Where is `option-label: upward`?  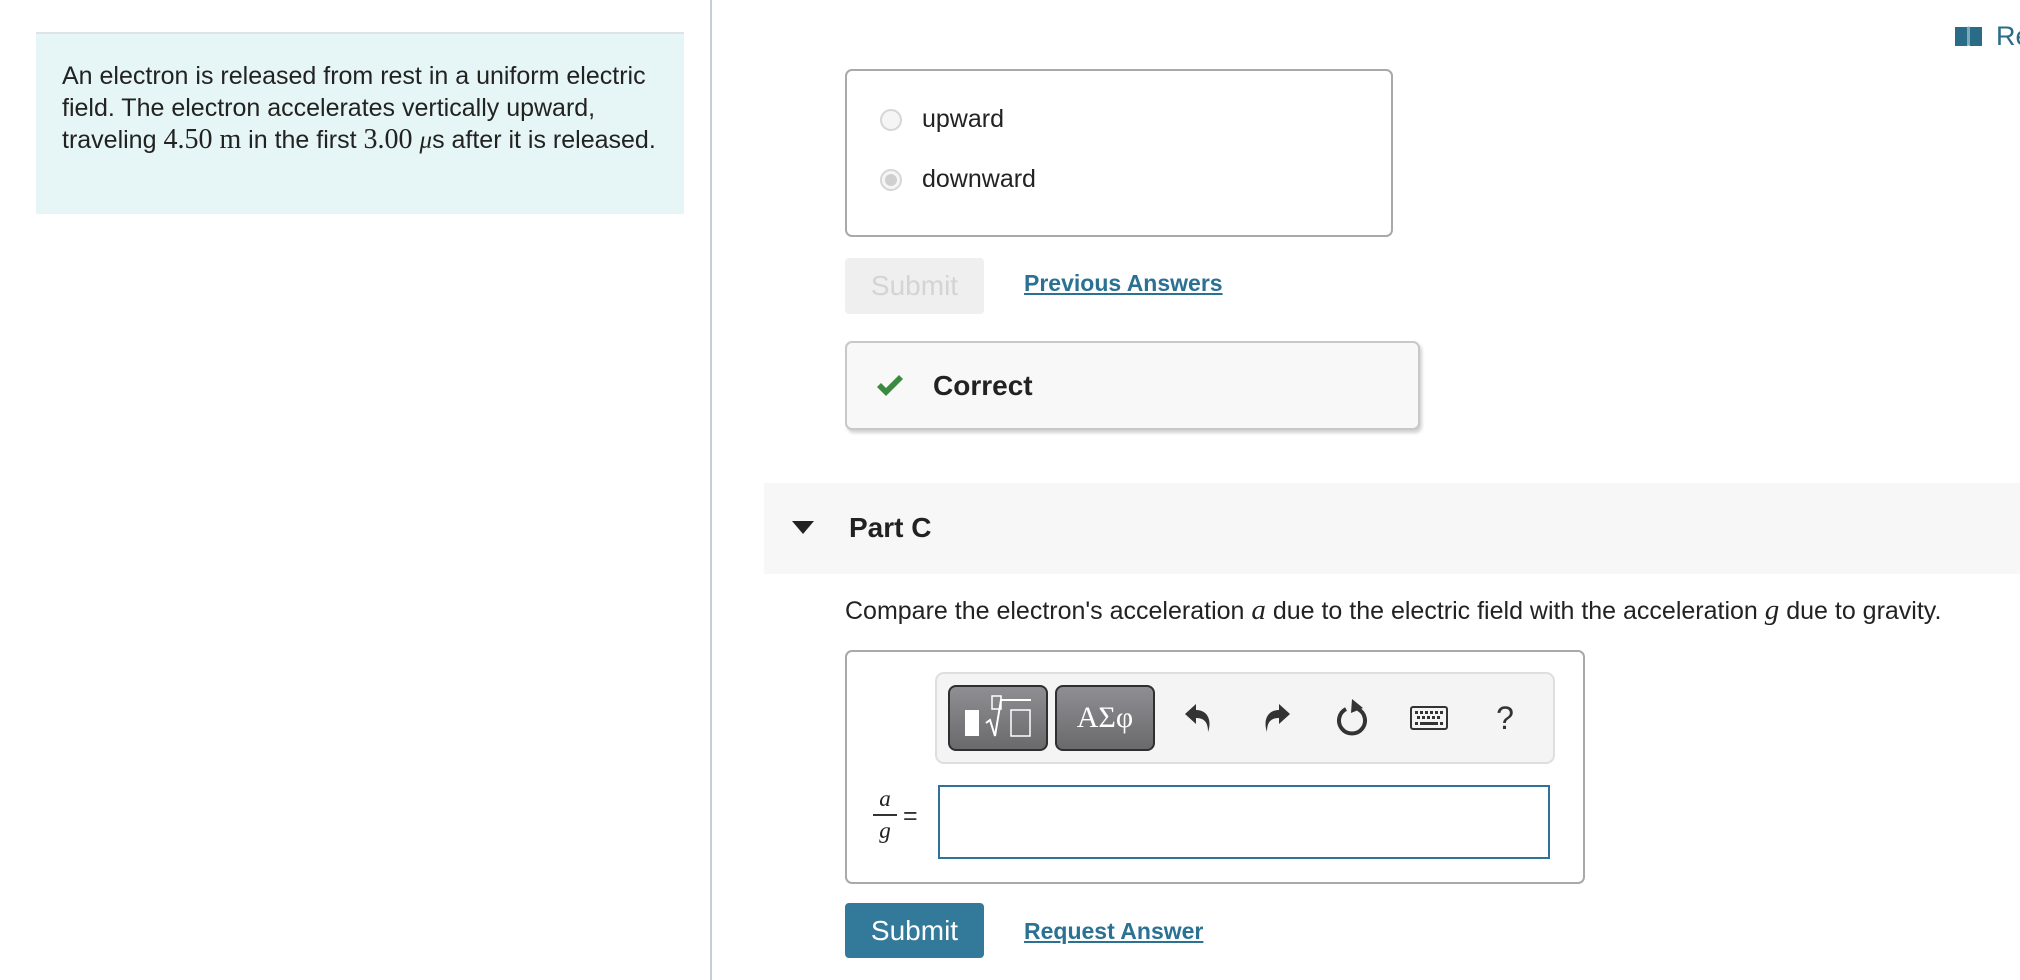 option-label: upward is located at coordinates (963, 119).